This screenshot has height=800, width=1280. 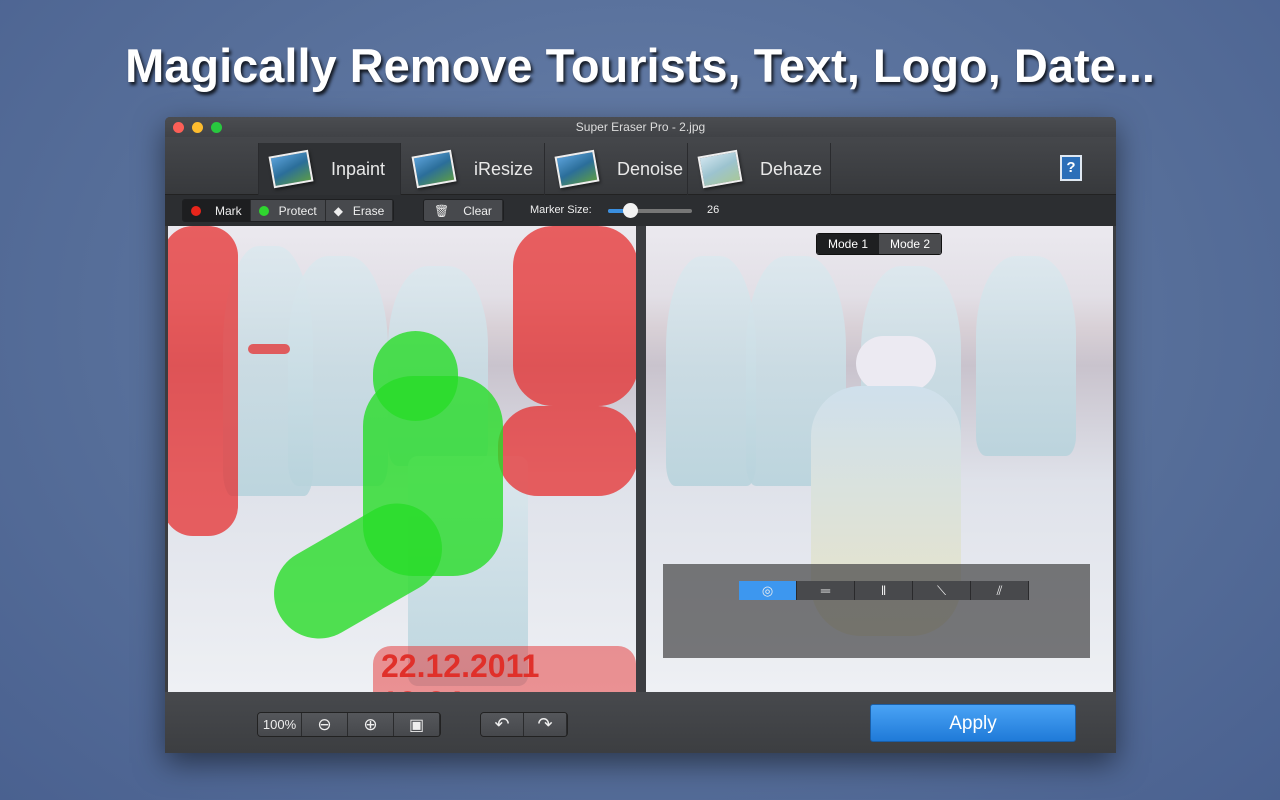 I want to click on denoise-icon, so click(x=577, y=169).